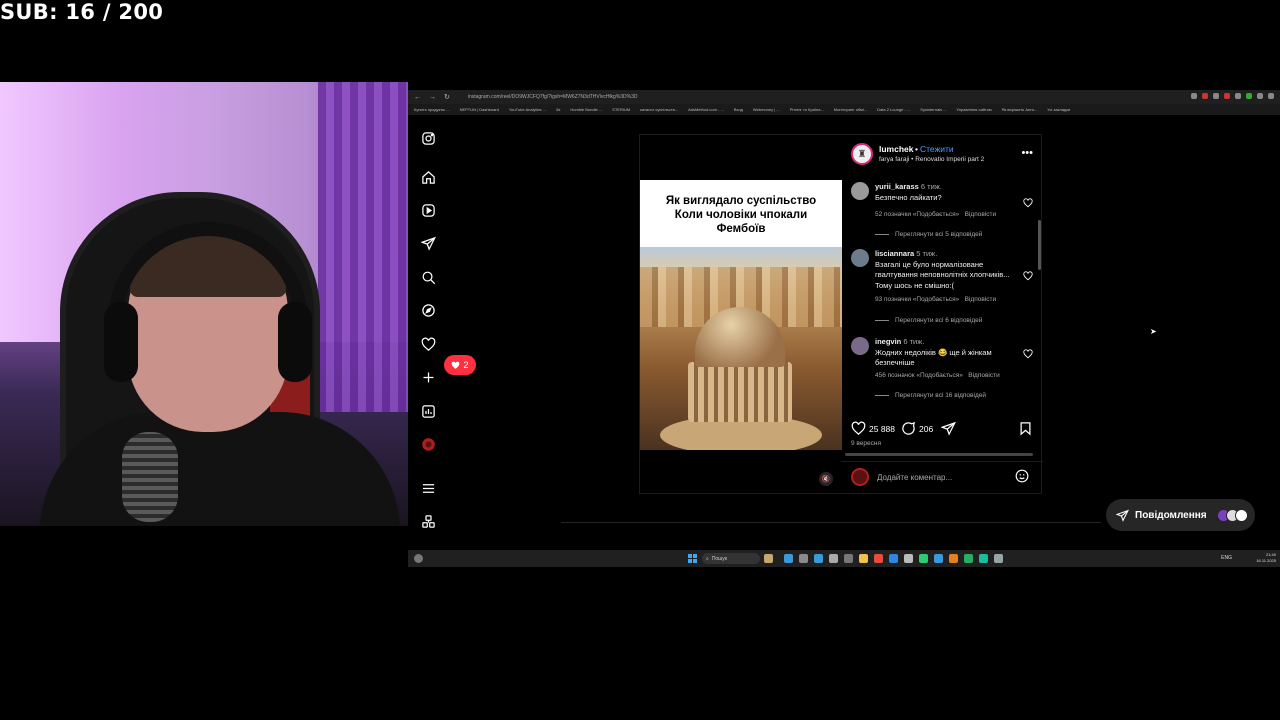 This screenshot has width=1280, height=720. What do you see at coordinates (930, 395) in the screenshot?
I see `view-replies: Переглянути всі 16 відповідей` at bounding box center [930, 395].